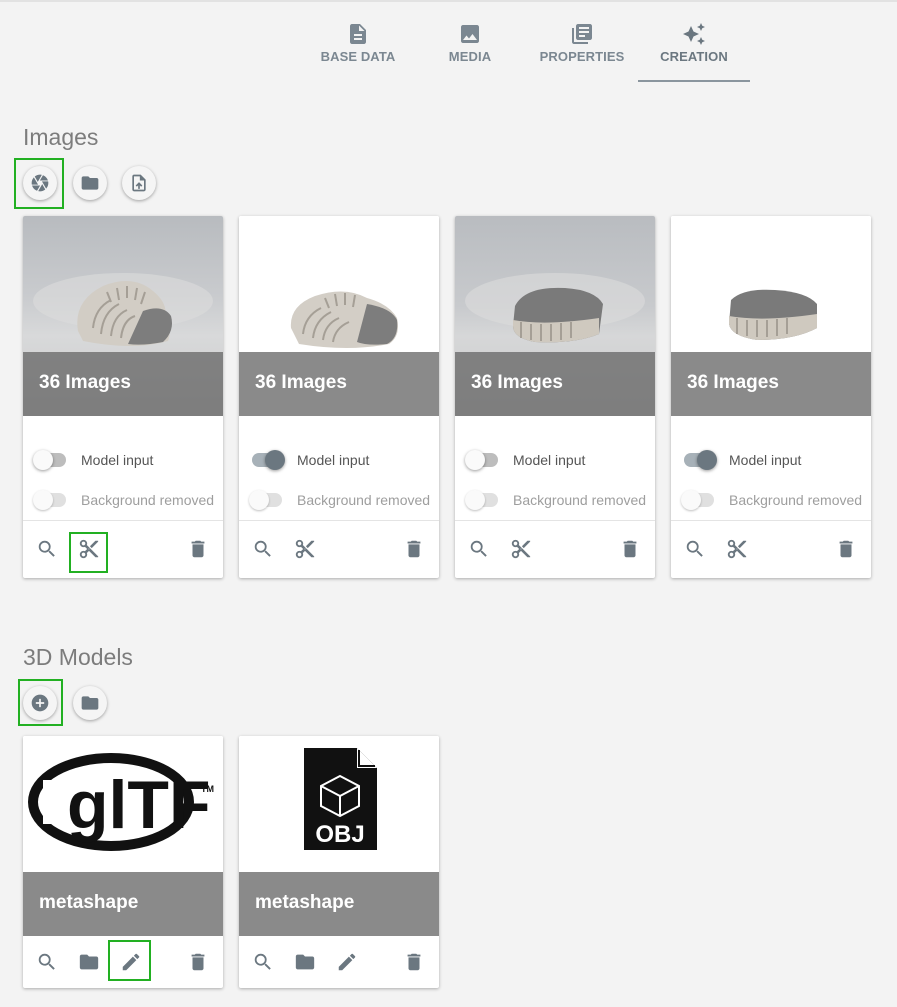  I want to click on models-section-title: 3D Models, so click(78, 657).